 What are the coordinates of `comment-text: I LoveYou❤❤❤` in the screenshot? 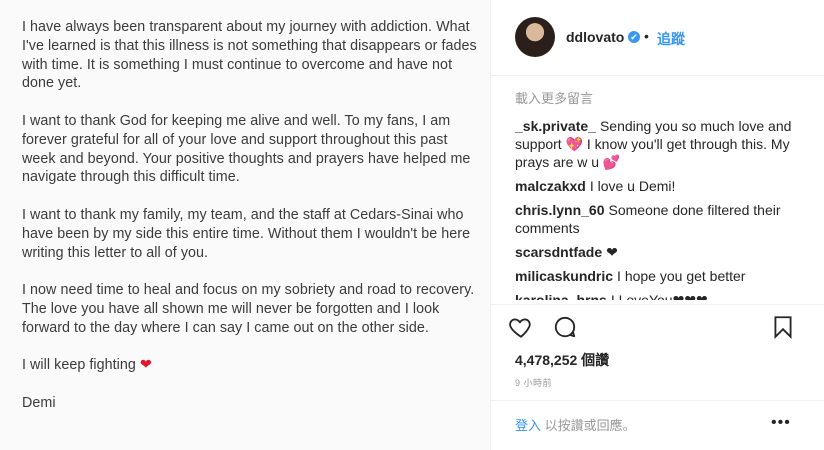 It's located at (659, 296).